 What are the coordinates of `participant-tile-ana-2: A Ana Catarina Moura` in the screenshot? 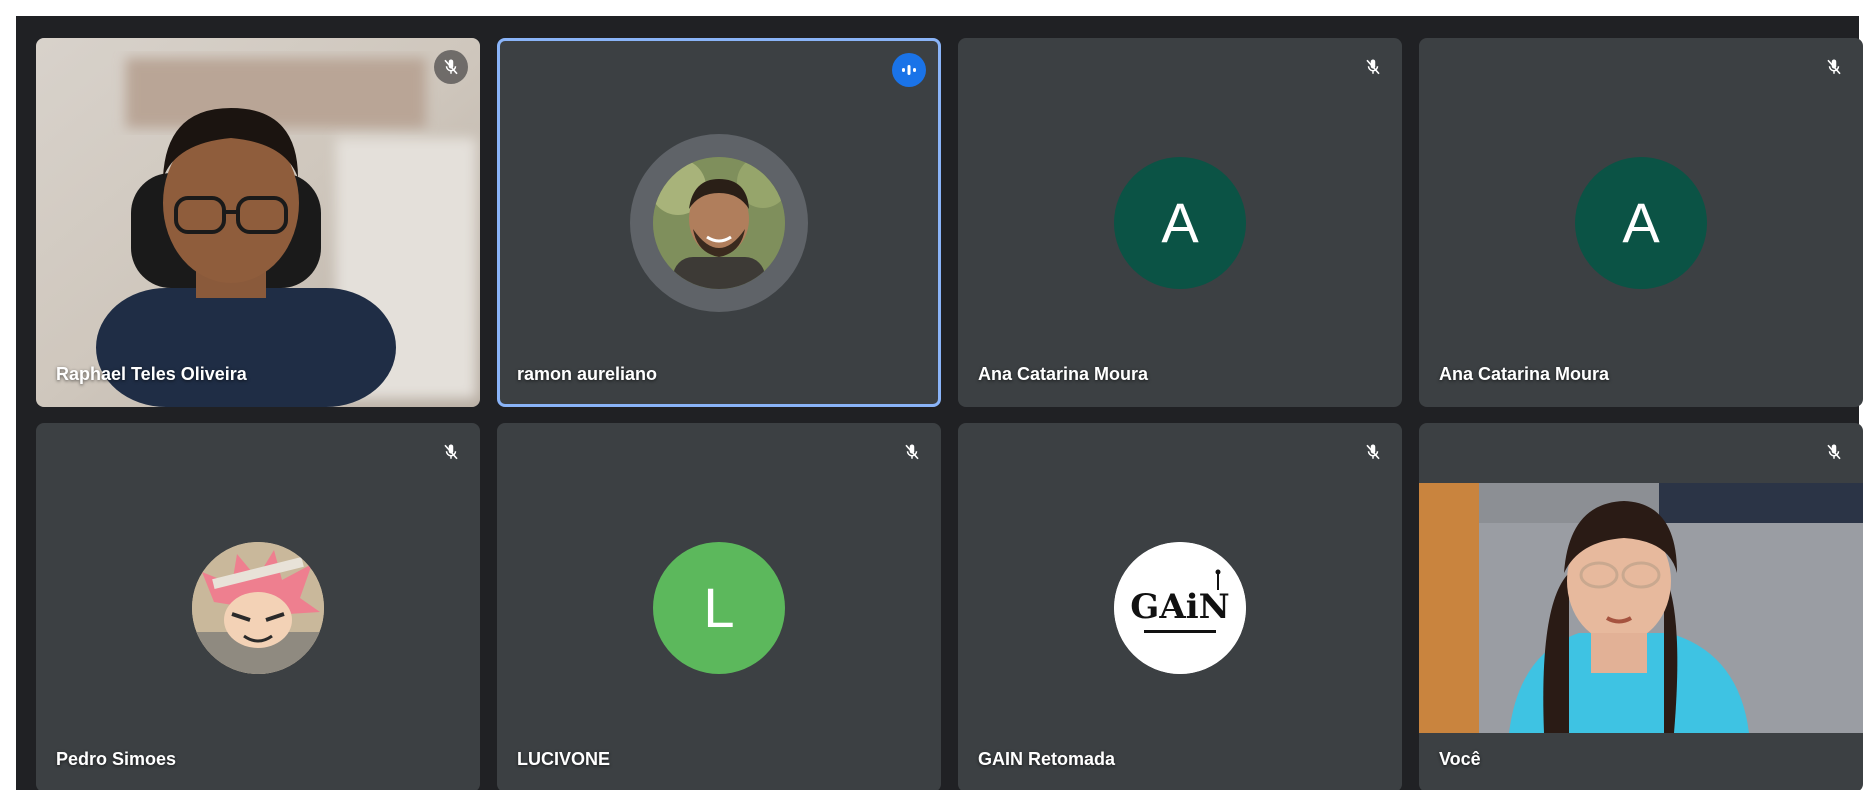 It's located at (1641, 222).